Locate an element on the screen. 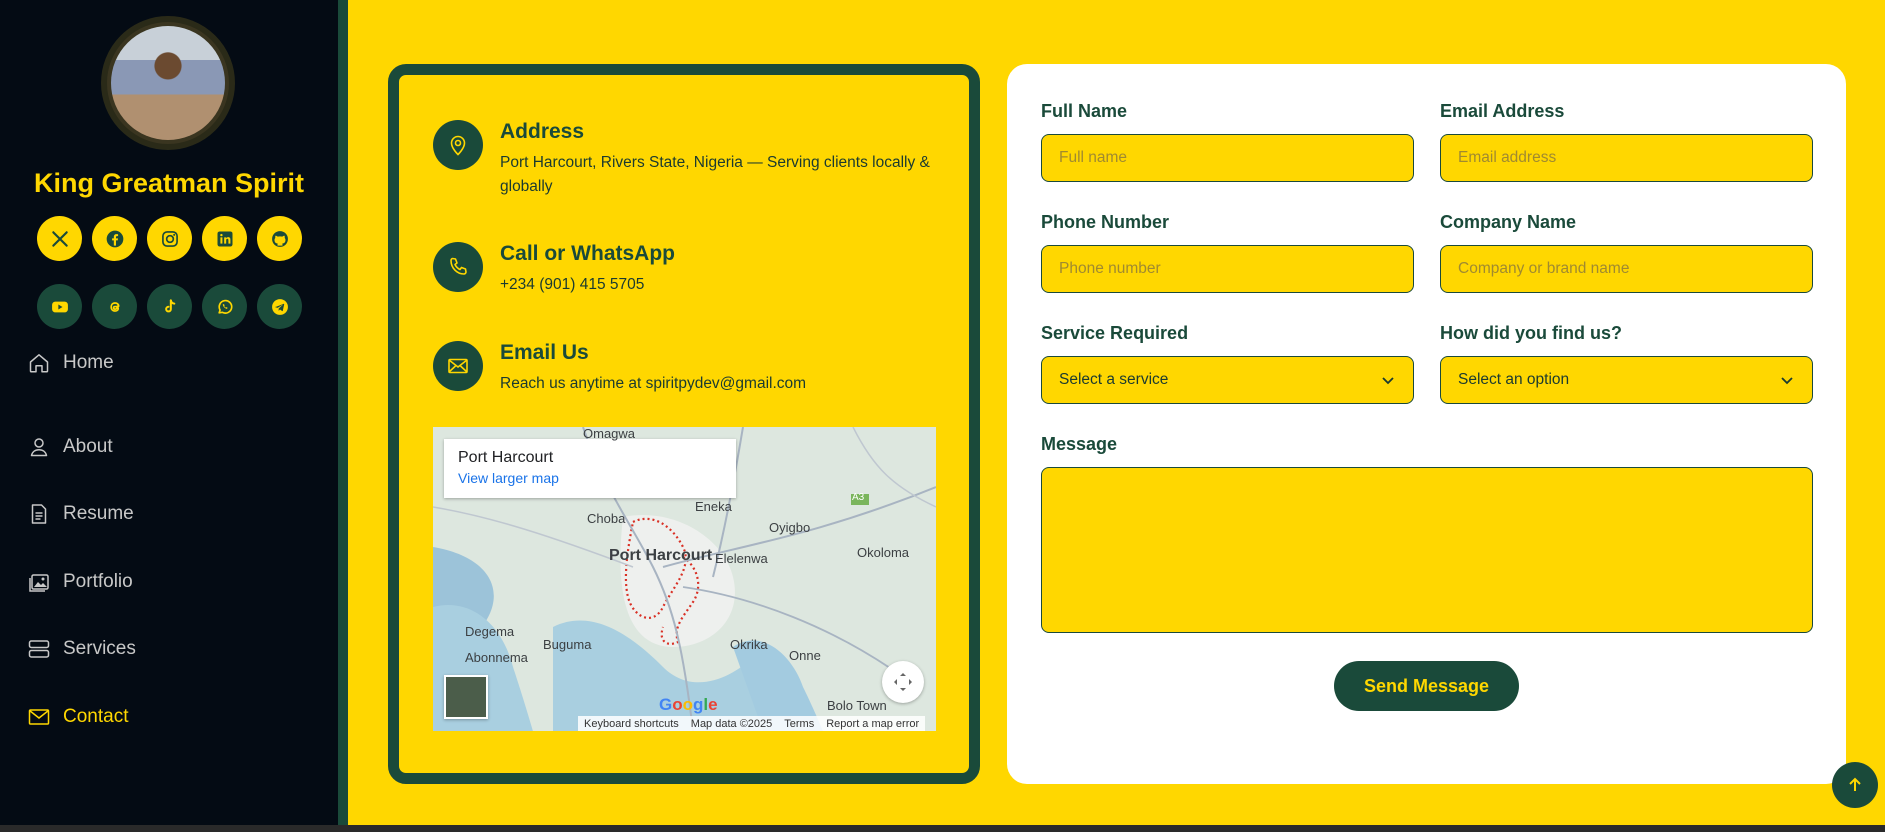 The height and width of the screenshot is (832, 1885). phone-label: Phone Number is located at coordinates (1105, 222).